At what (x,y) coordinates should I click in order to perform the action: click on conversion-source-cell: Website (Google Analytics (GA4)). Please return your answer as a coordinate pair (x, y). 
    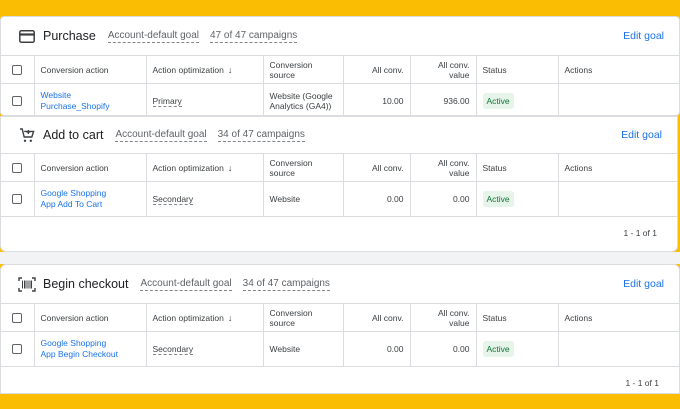
    Looking at the image, I should click on (302, 99).